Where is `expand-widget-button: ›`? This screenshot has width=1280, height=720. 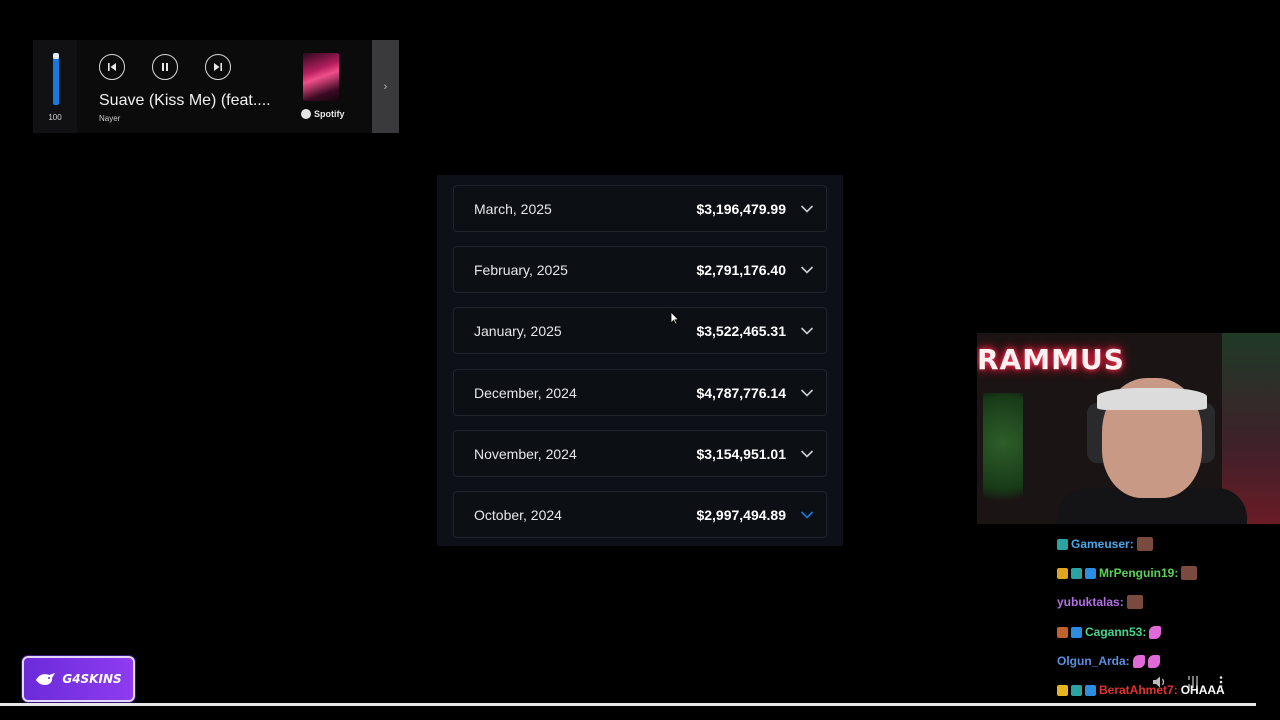 expand-widget-button: › is located at coordinates (385, 86).